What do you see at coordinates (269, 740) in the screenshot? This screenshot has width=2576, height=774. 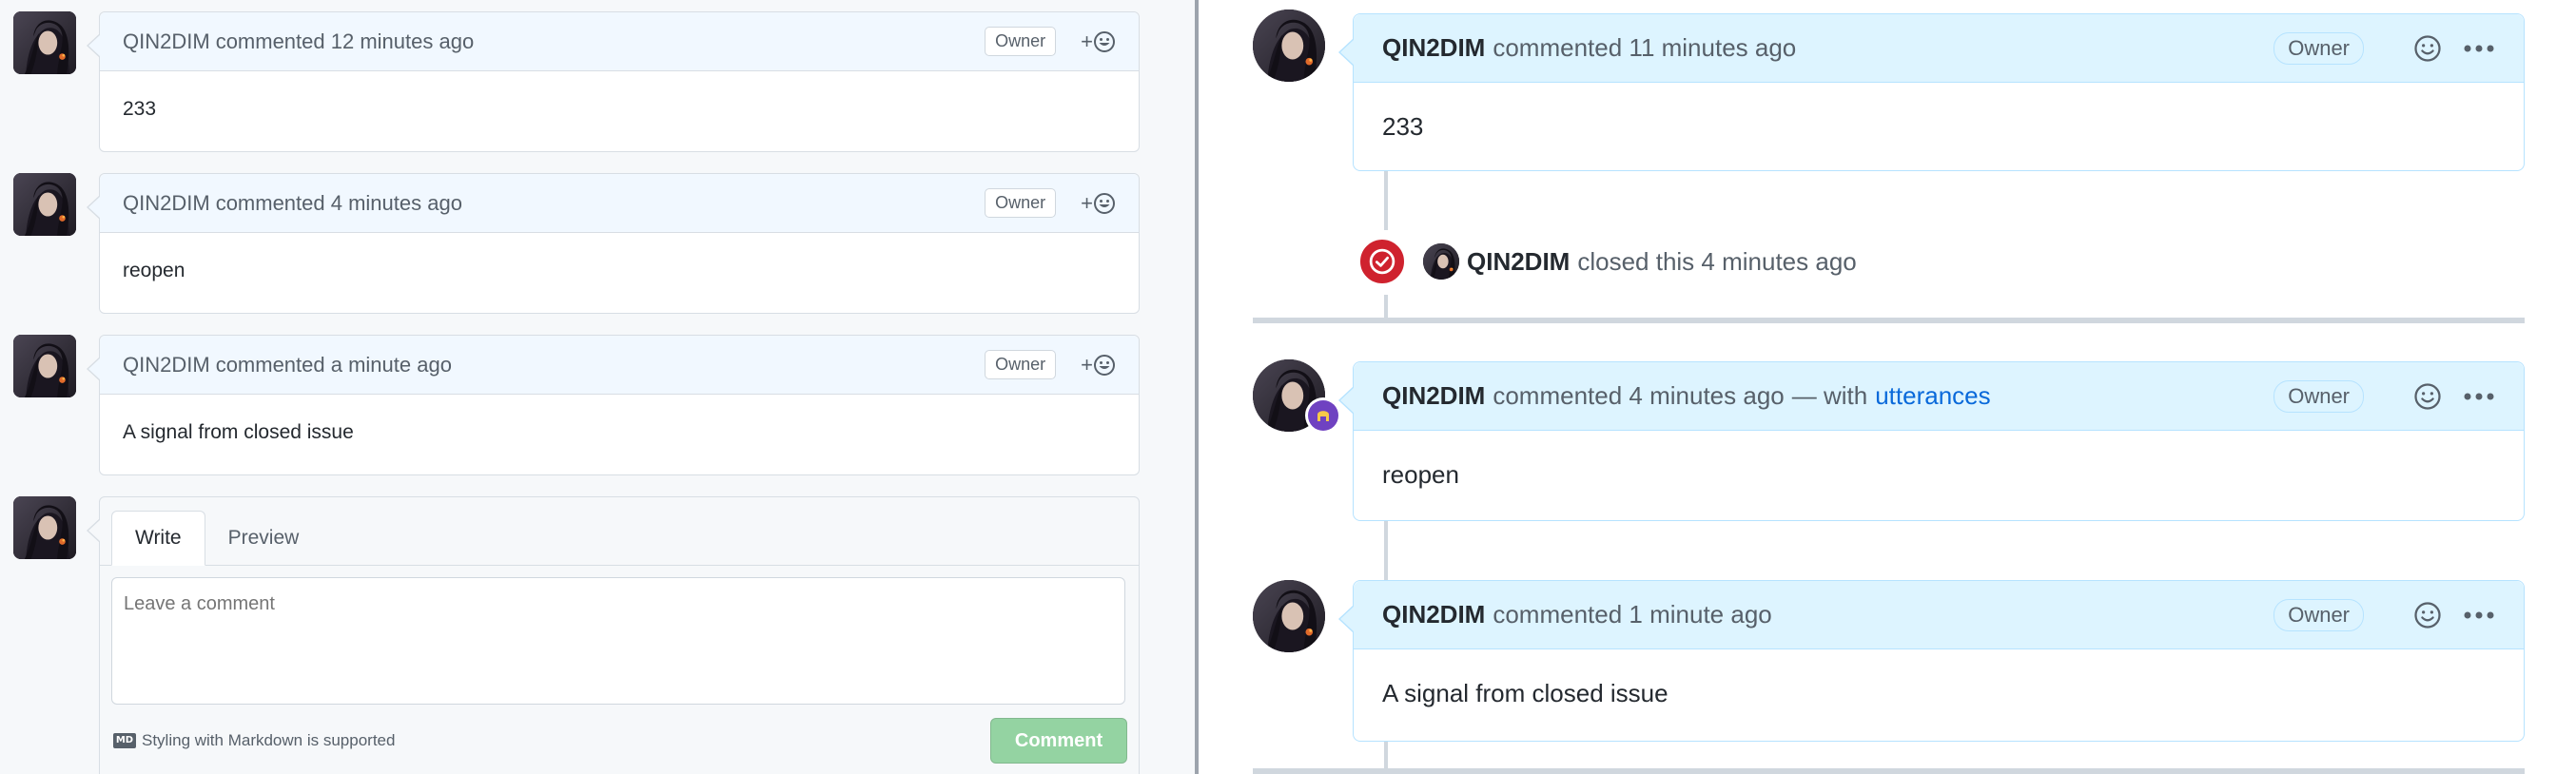 I see `markdown-note-label: Styling with Markdown is supported` at bounding box center [269, 740].